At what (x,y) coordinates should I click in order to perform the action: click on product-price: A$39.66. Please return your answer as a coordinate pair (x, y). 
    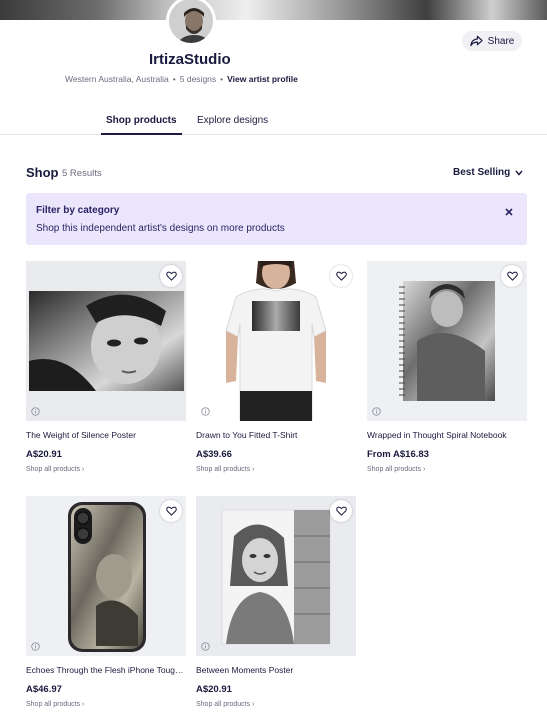
    Looking at the image, I should click on (214, 454).